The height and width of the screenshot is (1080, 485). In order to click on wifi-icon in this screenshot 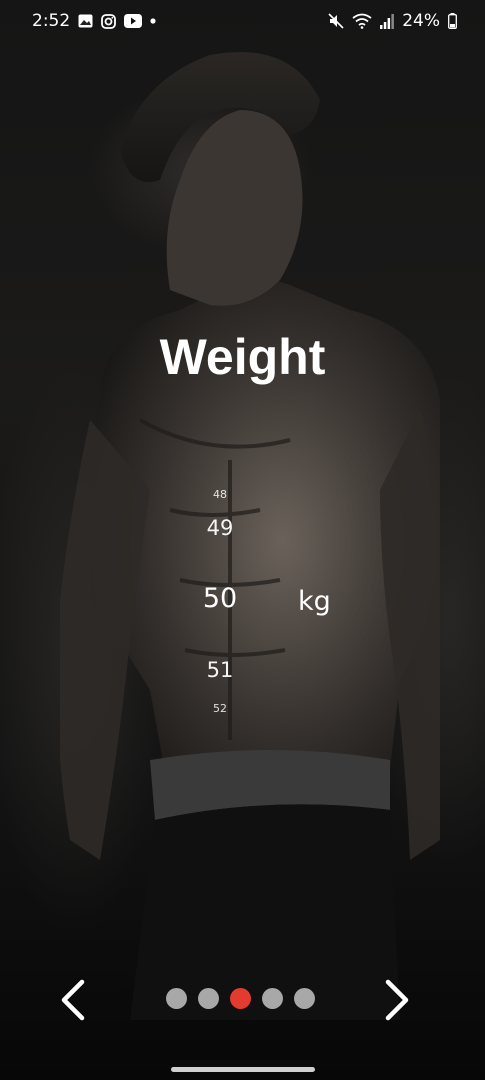, I will do `click(362, 21)`.